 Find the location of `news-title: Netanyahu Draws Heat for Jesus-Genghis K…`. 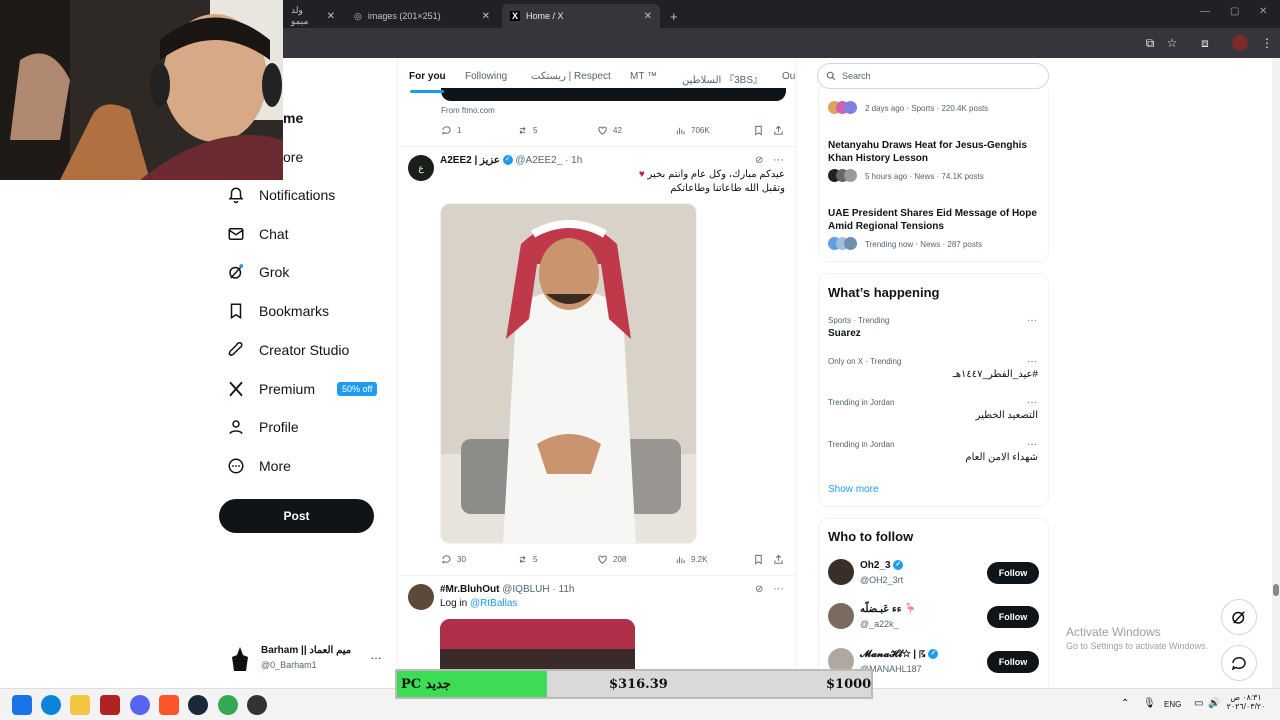

news-title: Netanyahu Draws Heat for Jesus-Genghis K… is located at coordinates (933, 152).